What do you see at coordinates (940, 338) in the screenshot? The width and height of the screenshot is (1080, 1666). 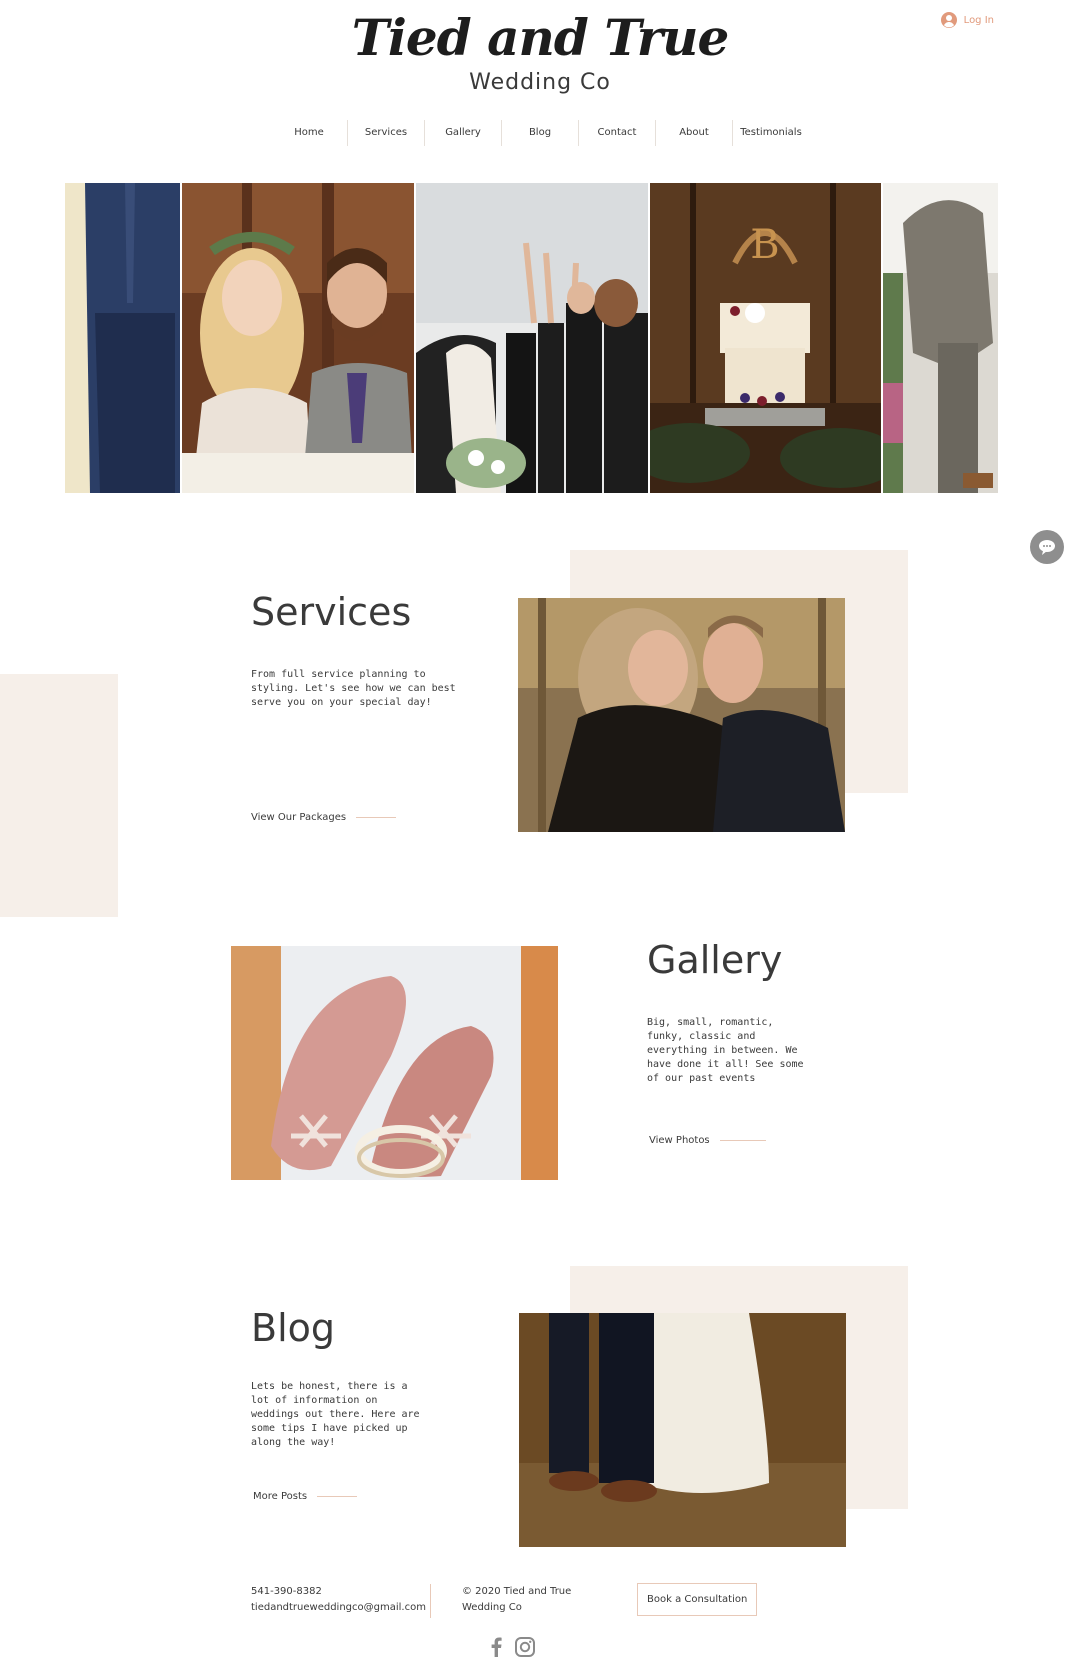 I see `hero-photo-groom-walking` at bounding box center [940, 338].